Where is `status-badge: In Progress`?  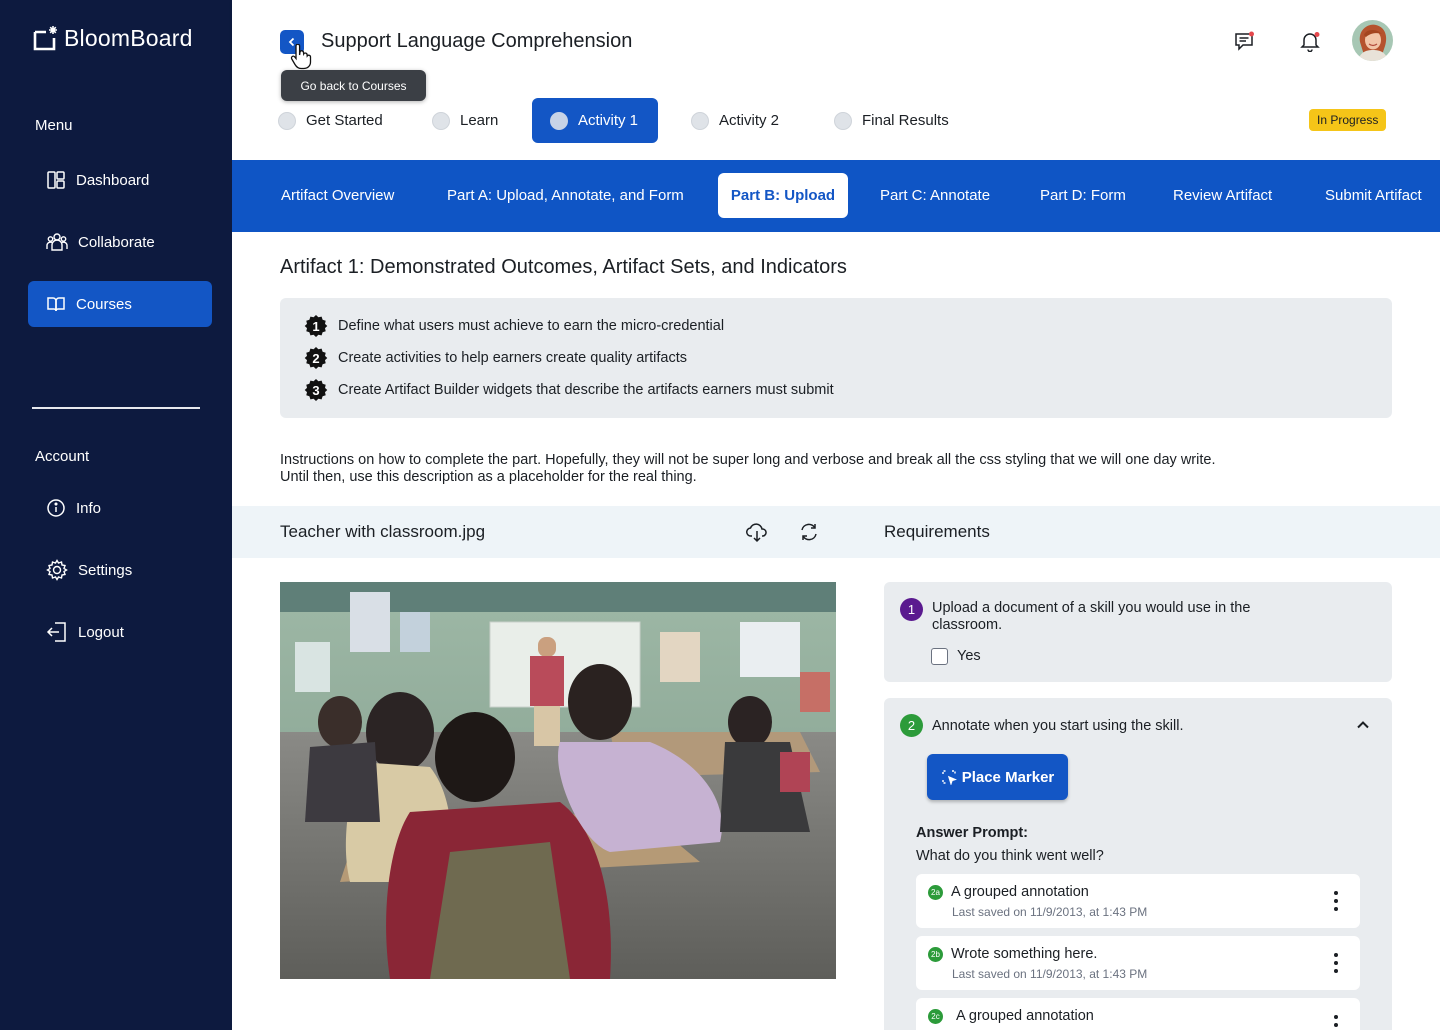 status-badge: In Progress is located at coordinates (1348, 120).